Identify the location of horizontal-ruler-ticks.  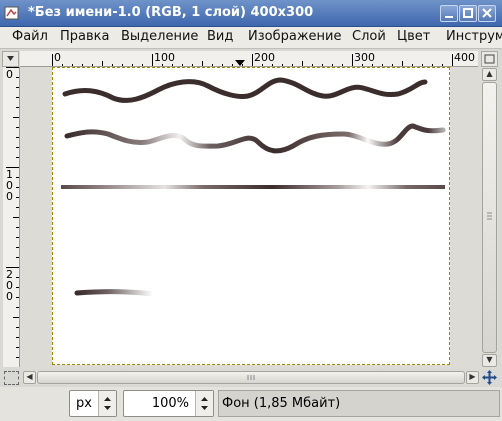
(252, 60).